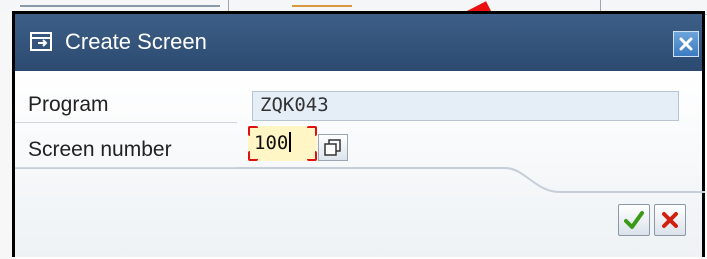 The width and height of the screenshot is (707, 259). What do you see at coordinates (271, 143) in the screenshot?
I see `screen-number-value: 100` at bounding box center [271, 143].